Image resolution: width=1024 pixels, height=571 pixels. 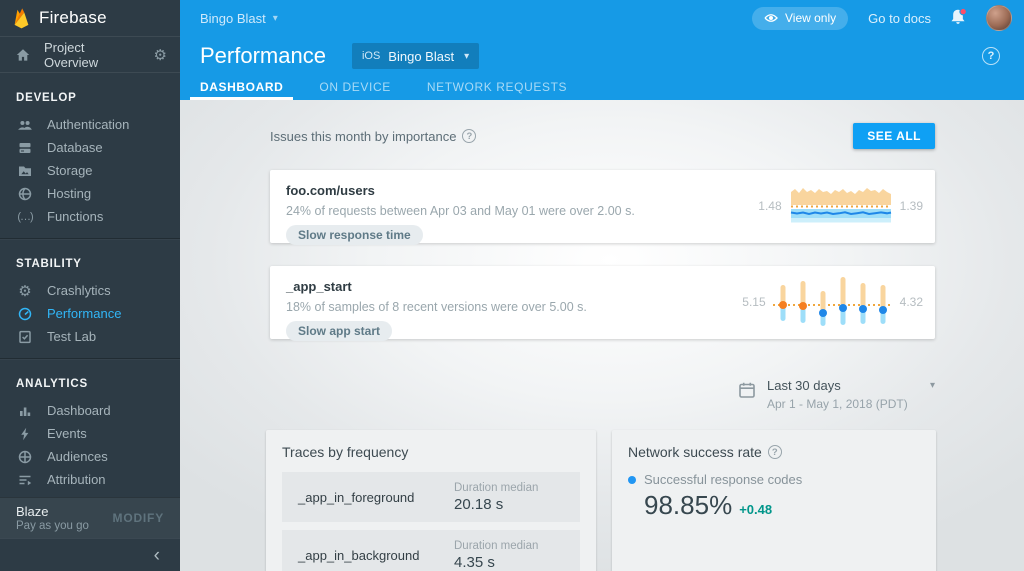 What do you see at coordinates (23, 54) in the screenshot?
I see `home-icon` at bounding box center [23, 54].